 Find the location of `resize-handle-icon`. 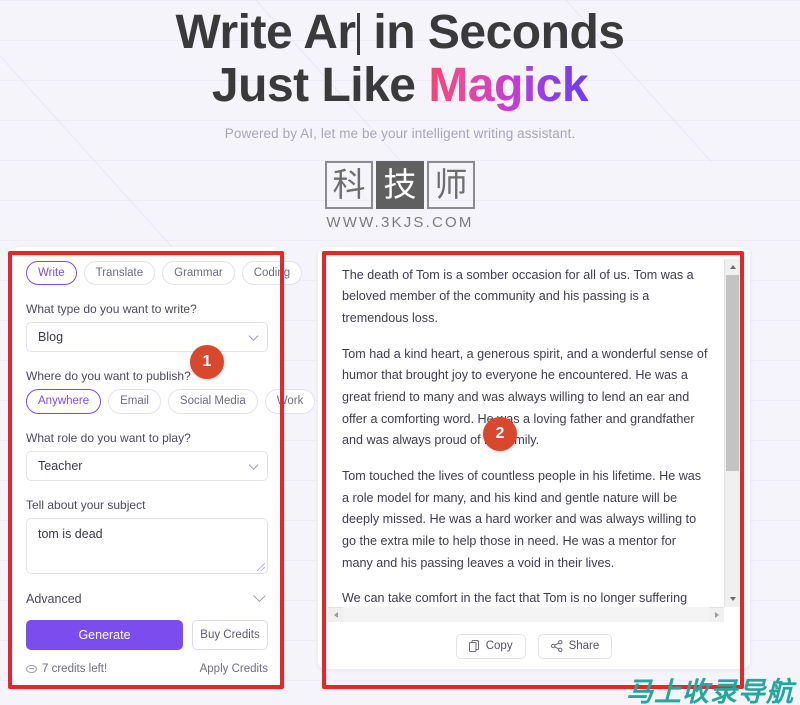

resize-handle-icon is located at coordinates (261, 566).